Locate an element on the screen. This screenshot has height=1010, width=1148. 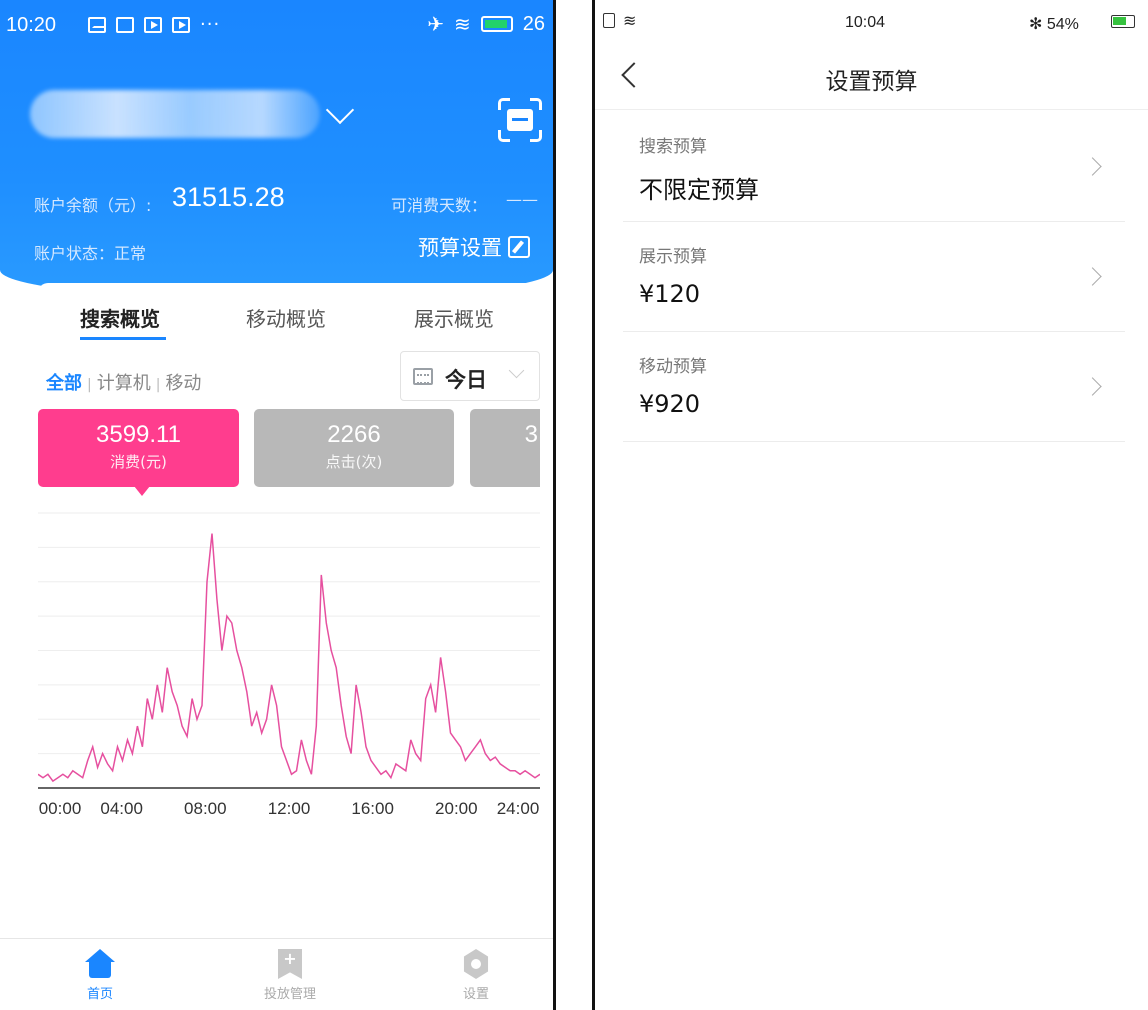
list-item-title: 搜索预算 is located at coordinates (673, 147).